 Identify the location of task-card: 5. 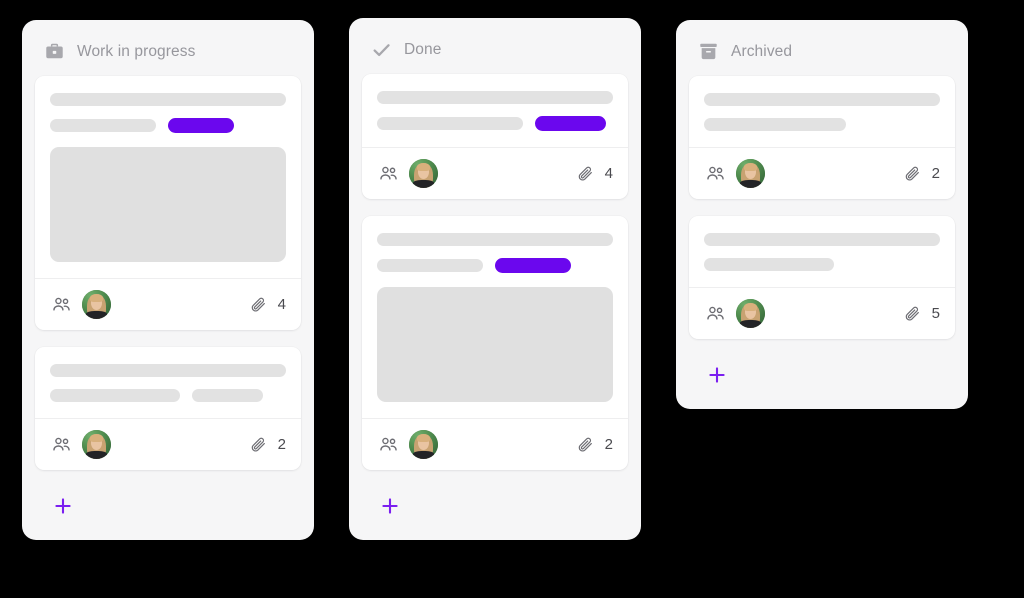
(822, 277).